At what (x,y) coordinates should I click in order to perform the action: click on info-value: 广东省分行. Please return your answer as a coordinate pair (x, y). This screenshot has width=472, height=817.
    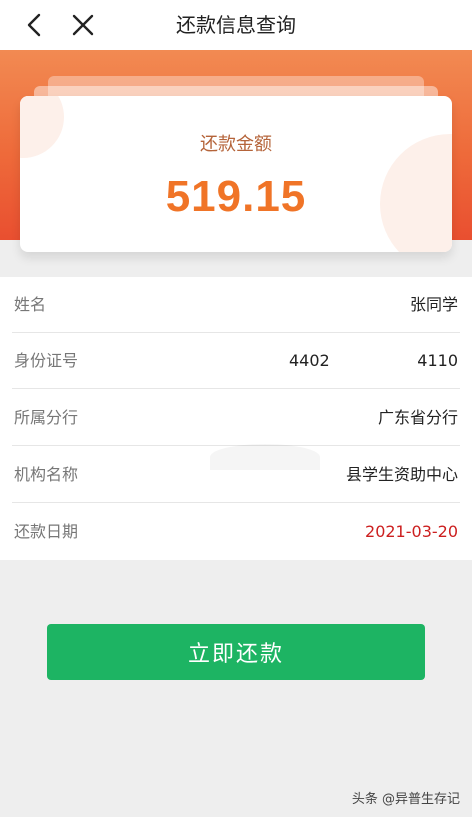
    Looking at the image, I should click on (417, 417).